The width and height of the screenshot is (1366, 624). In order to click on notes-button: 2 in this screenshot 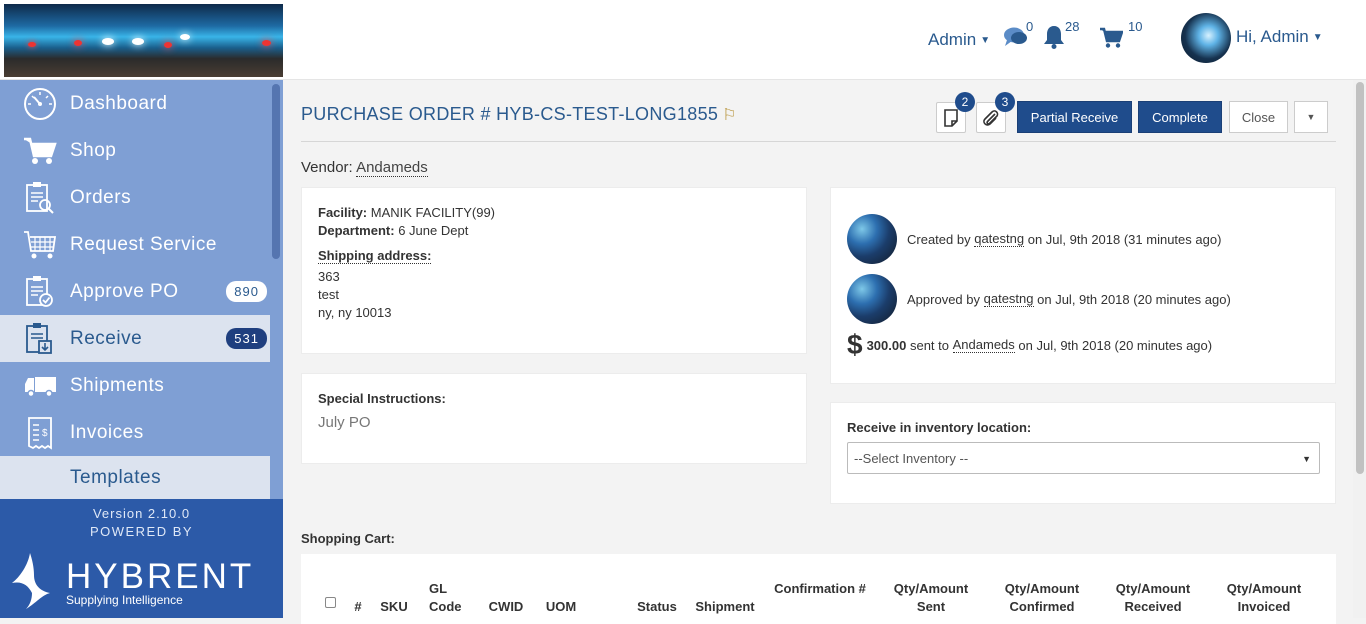, I will do `click(955, 112)`.